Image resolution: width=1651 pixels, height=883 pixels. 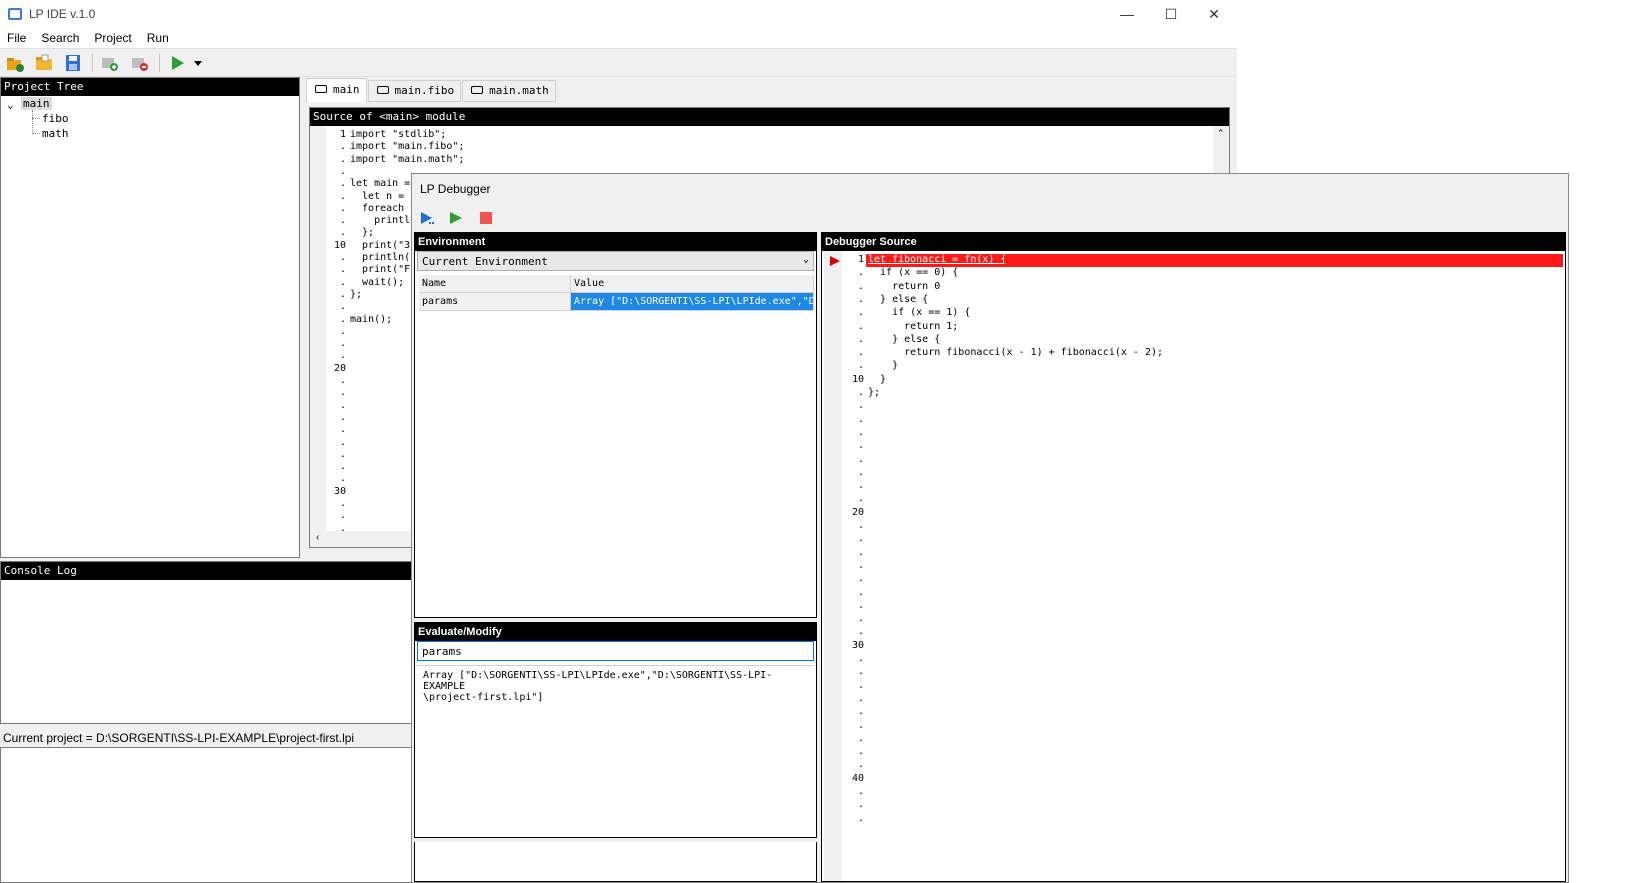 I want to click on code-line: import "stdlib";, so click(x=398, y=134).